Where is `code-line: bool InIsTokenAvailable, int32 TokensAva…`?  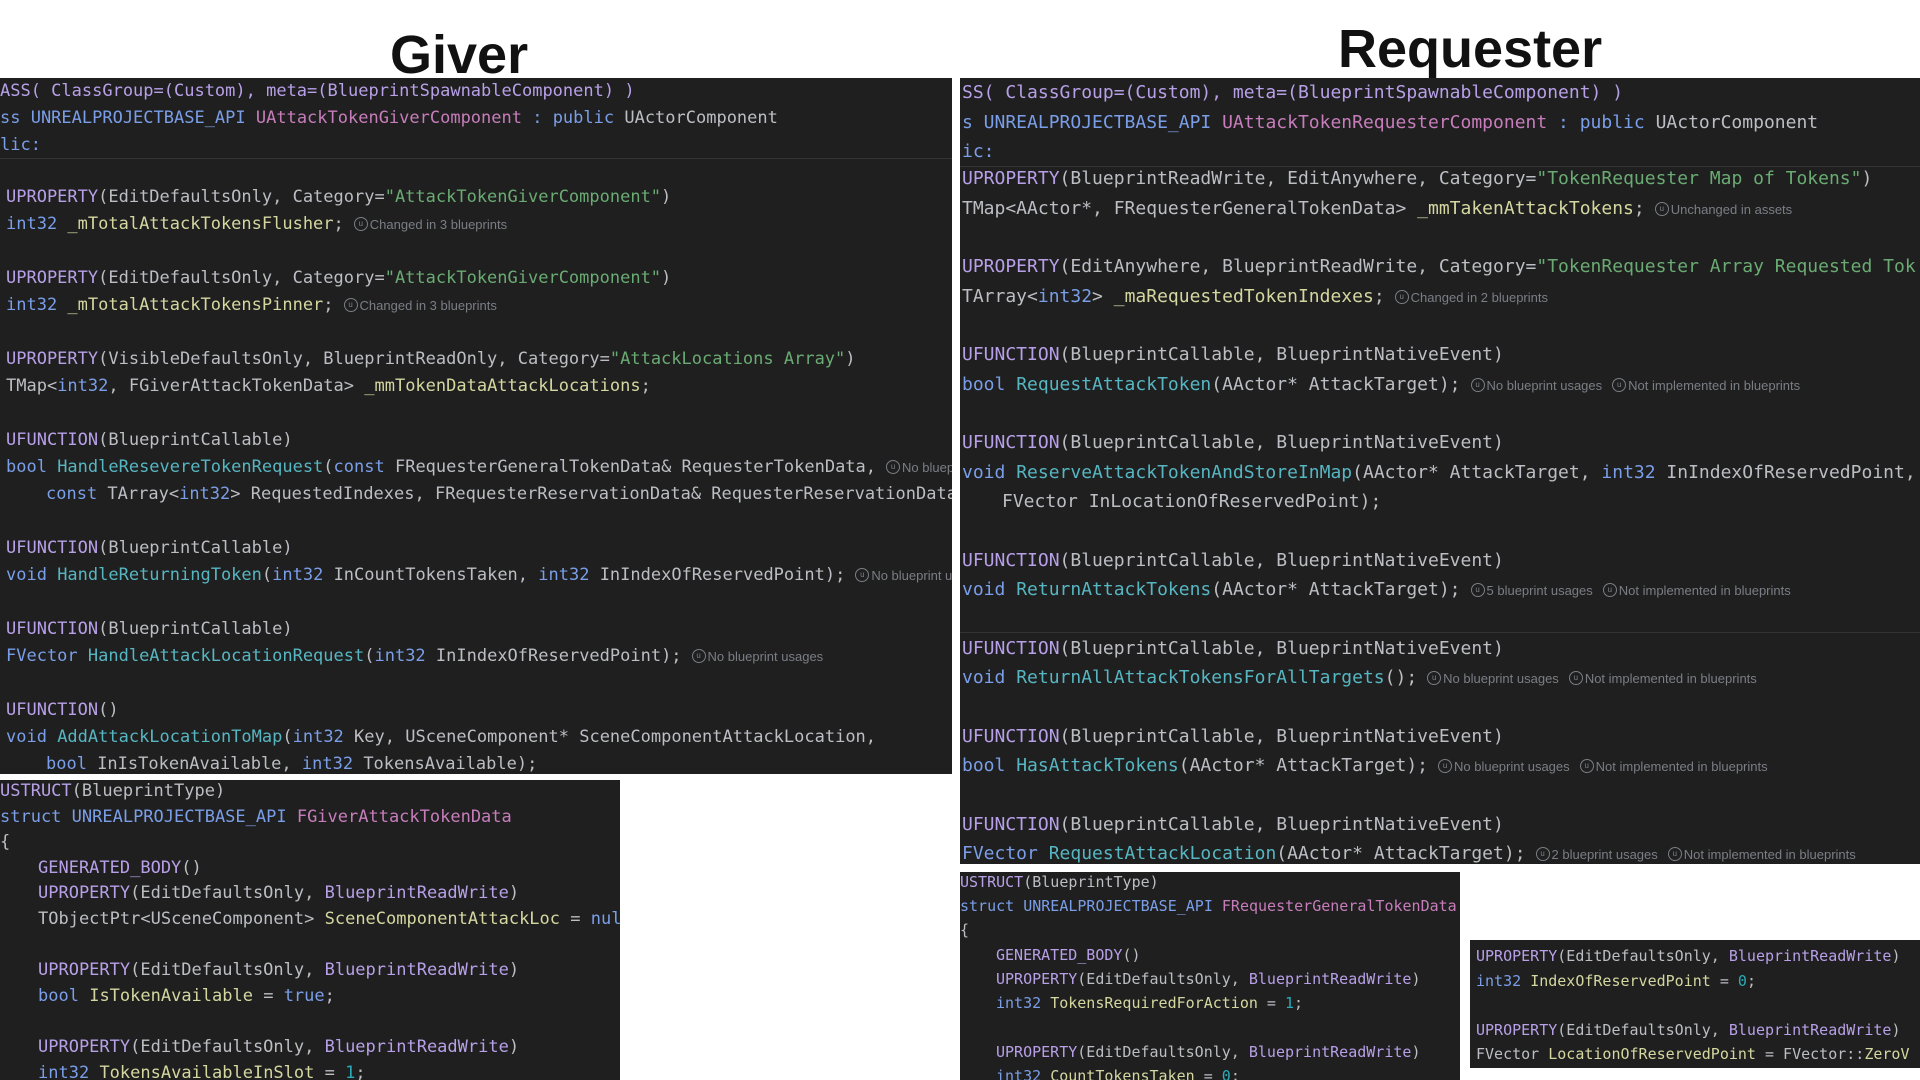 code-line: bool InIsTokenAvailable, int32 TokensAva… is located at coordinates (292, 764).